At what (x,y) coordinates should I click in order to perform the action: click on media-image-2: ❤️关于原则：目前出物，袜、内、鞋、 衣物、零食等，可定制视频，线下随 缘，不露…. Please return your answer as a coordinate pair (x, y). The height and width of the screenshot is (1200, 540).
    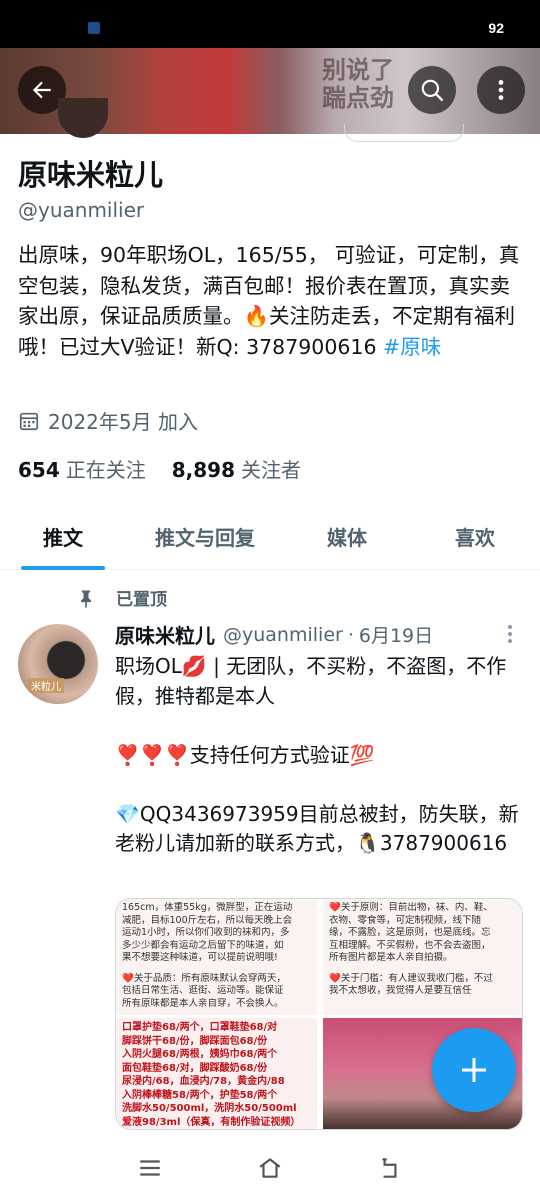
    Looking at the image, I should click on (422, 957).